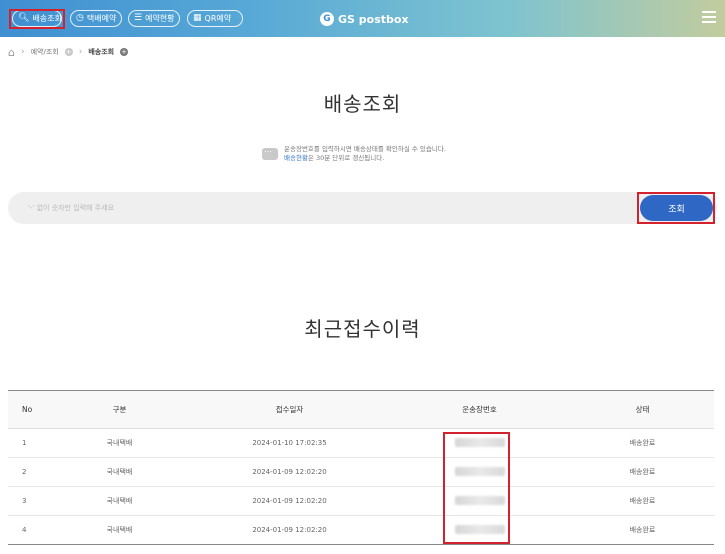  I want to click on recent-history-title: 최근접수이력, so click(362, 329).